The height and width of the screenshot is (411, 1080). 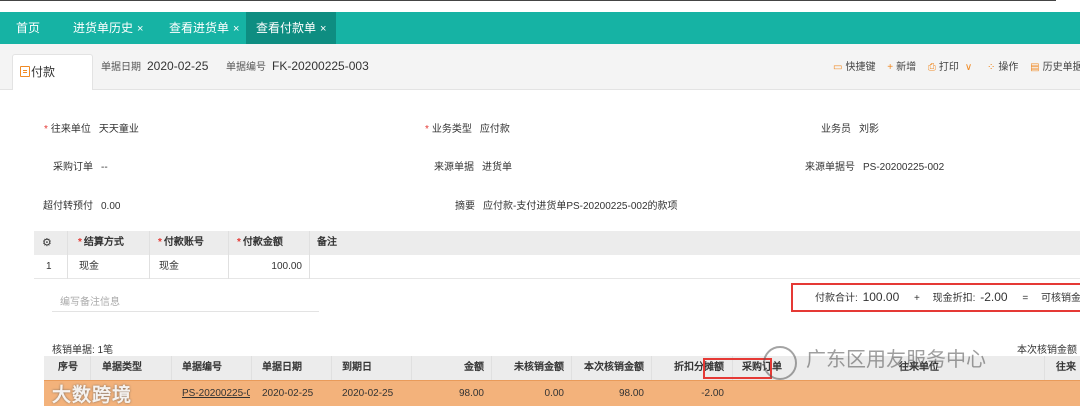 I want to click on table-header: ⚙ * 结算方式 * 付款账号 * 付款金额 备注, so click(x=557, y=243).